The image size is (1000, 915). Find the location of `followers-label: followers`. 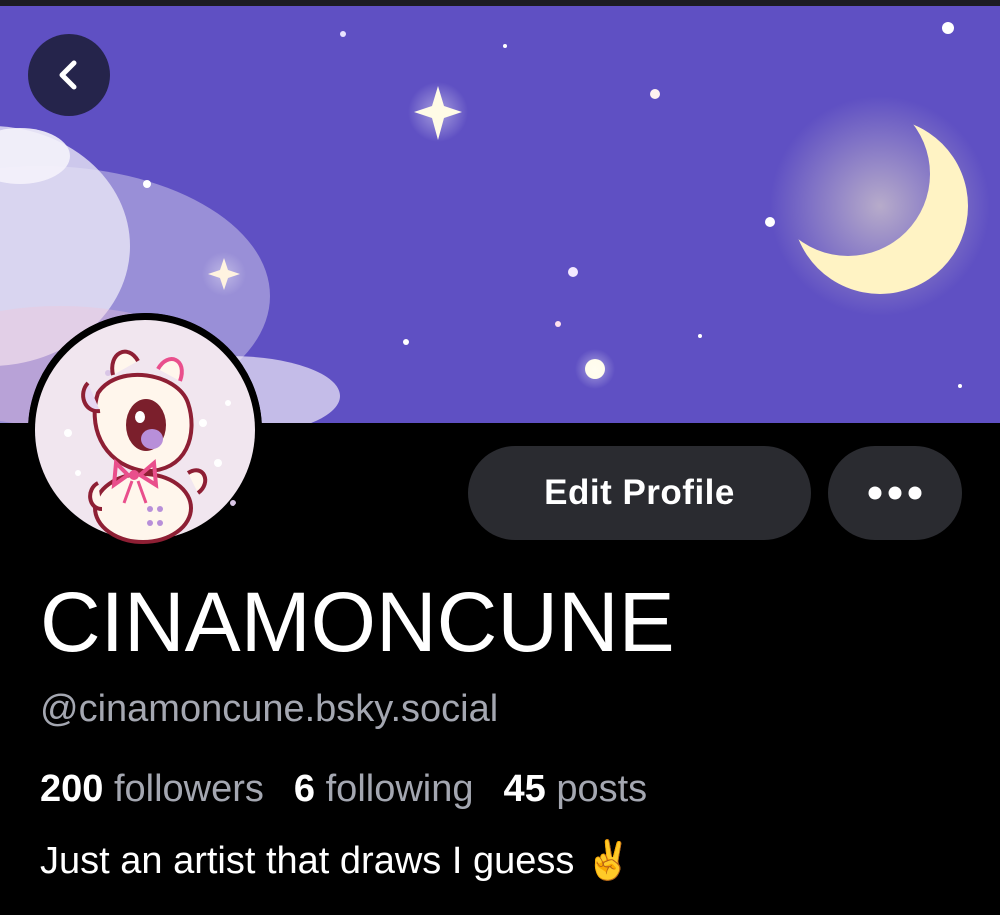

followers-label: followers is located at coordinates (188, 789).